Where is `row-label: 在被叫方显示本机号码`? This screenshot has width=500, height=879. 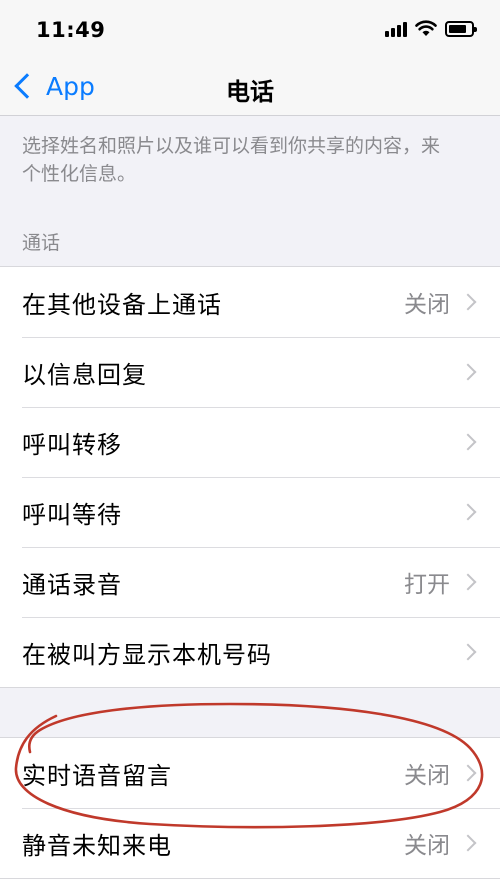
row-label: 在被叫方显示本机号码 is located at coordinates (147, 654).